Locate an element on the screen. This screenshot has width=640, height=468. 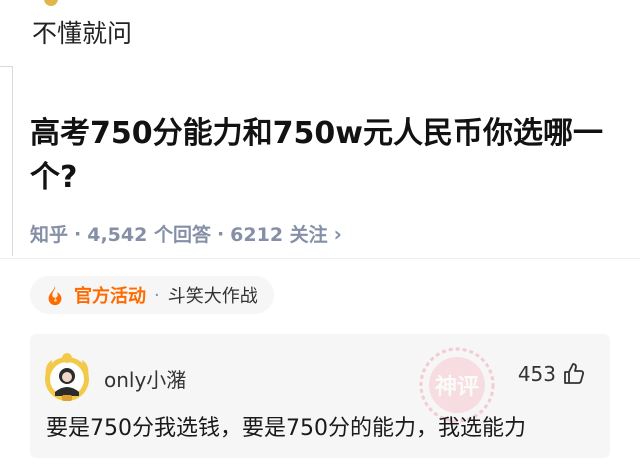
fire-icon is located at coordinates (55, 295).